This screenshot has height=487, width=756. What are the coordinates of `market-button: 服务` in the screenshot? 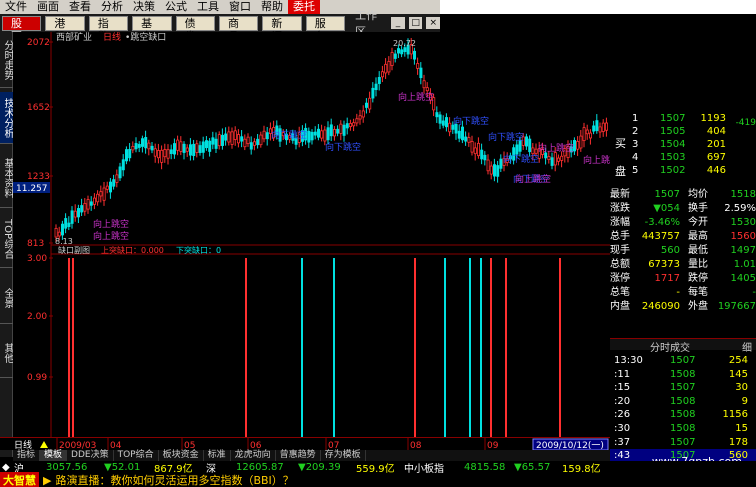 It's located at (325, 29).